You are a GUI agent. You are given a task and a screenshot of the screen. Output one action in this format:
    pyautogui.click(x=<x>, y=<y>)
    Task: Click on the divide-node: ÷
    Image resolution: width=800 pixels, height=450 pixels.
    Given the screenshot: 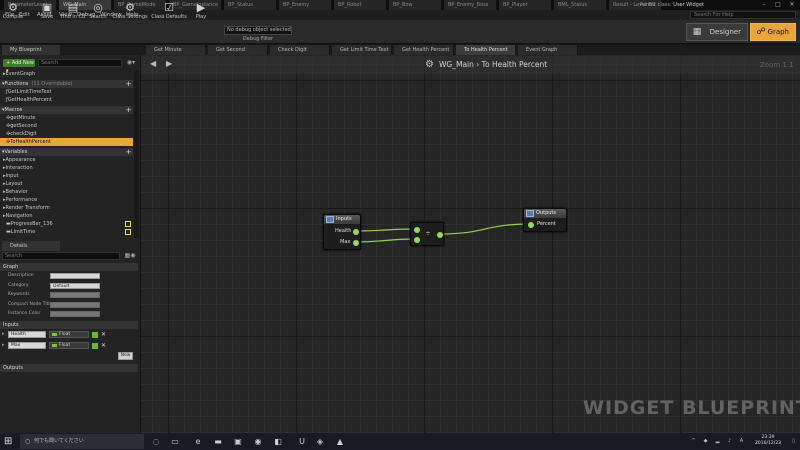 What is the action you would take?
    pyautogui.click(x=427, y=234)
    